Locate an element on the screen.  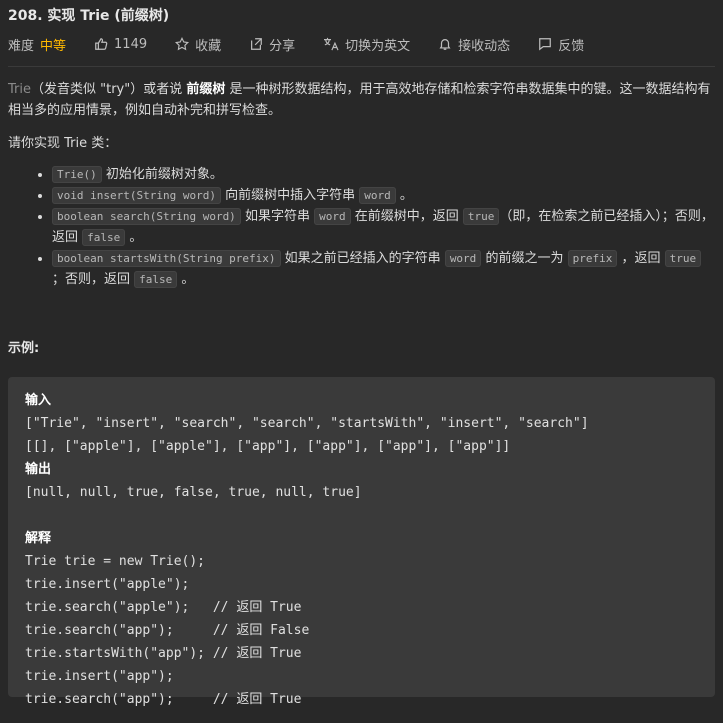
difficulty-badge: 中等 is located at coordinates (53, 46).